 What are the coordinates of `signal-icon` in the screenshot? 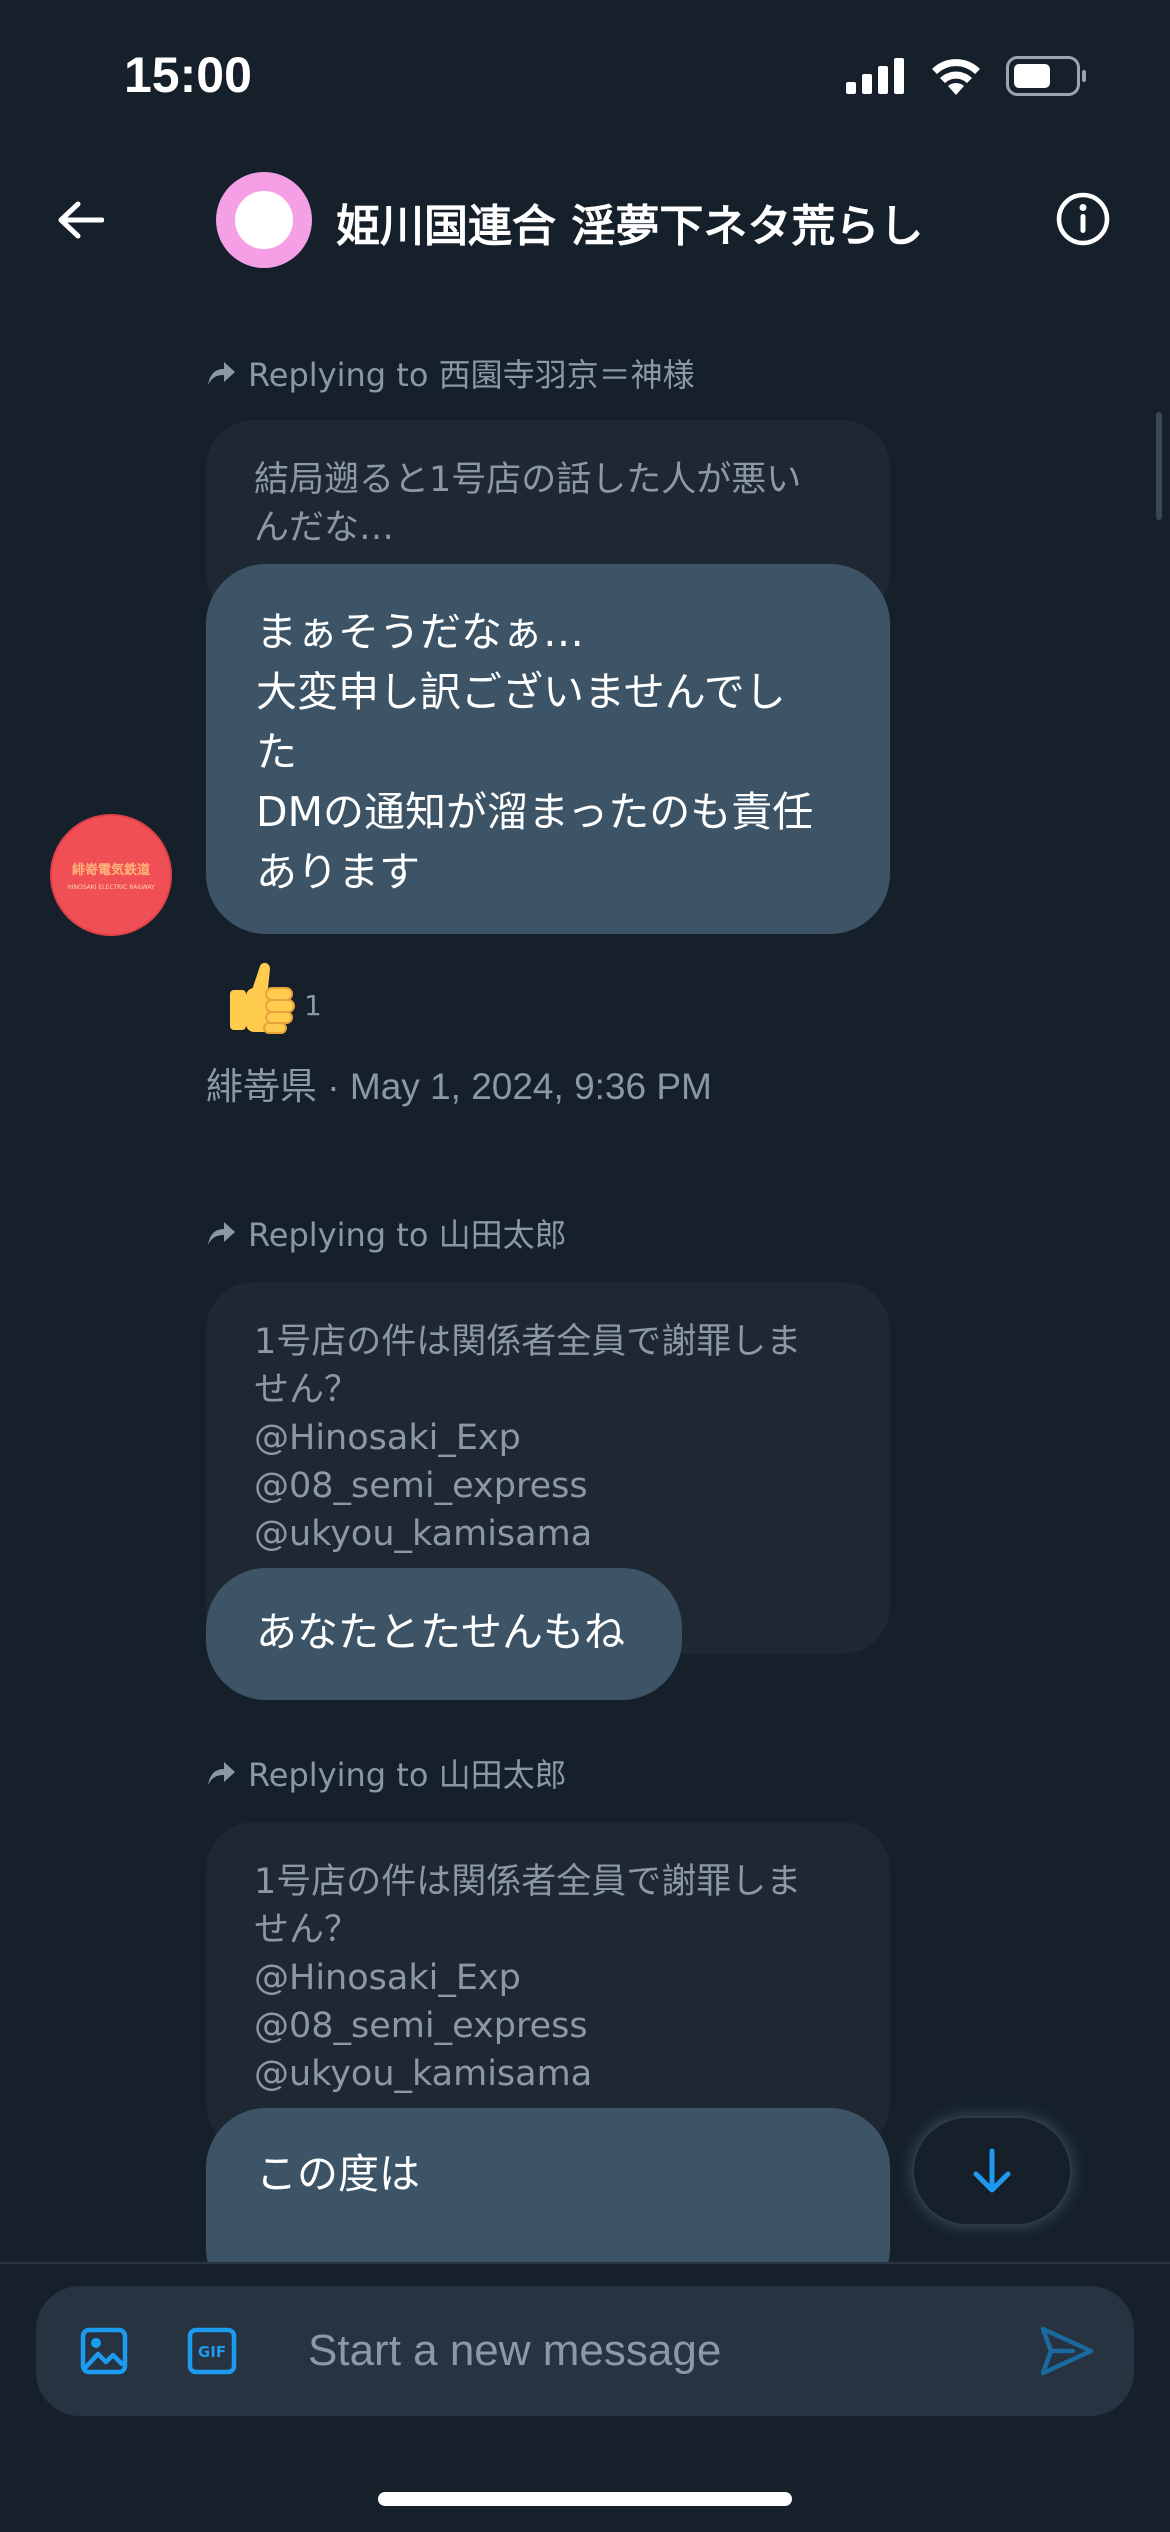 It's located at (875, 76).